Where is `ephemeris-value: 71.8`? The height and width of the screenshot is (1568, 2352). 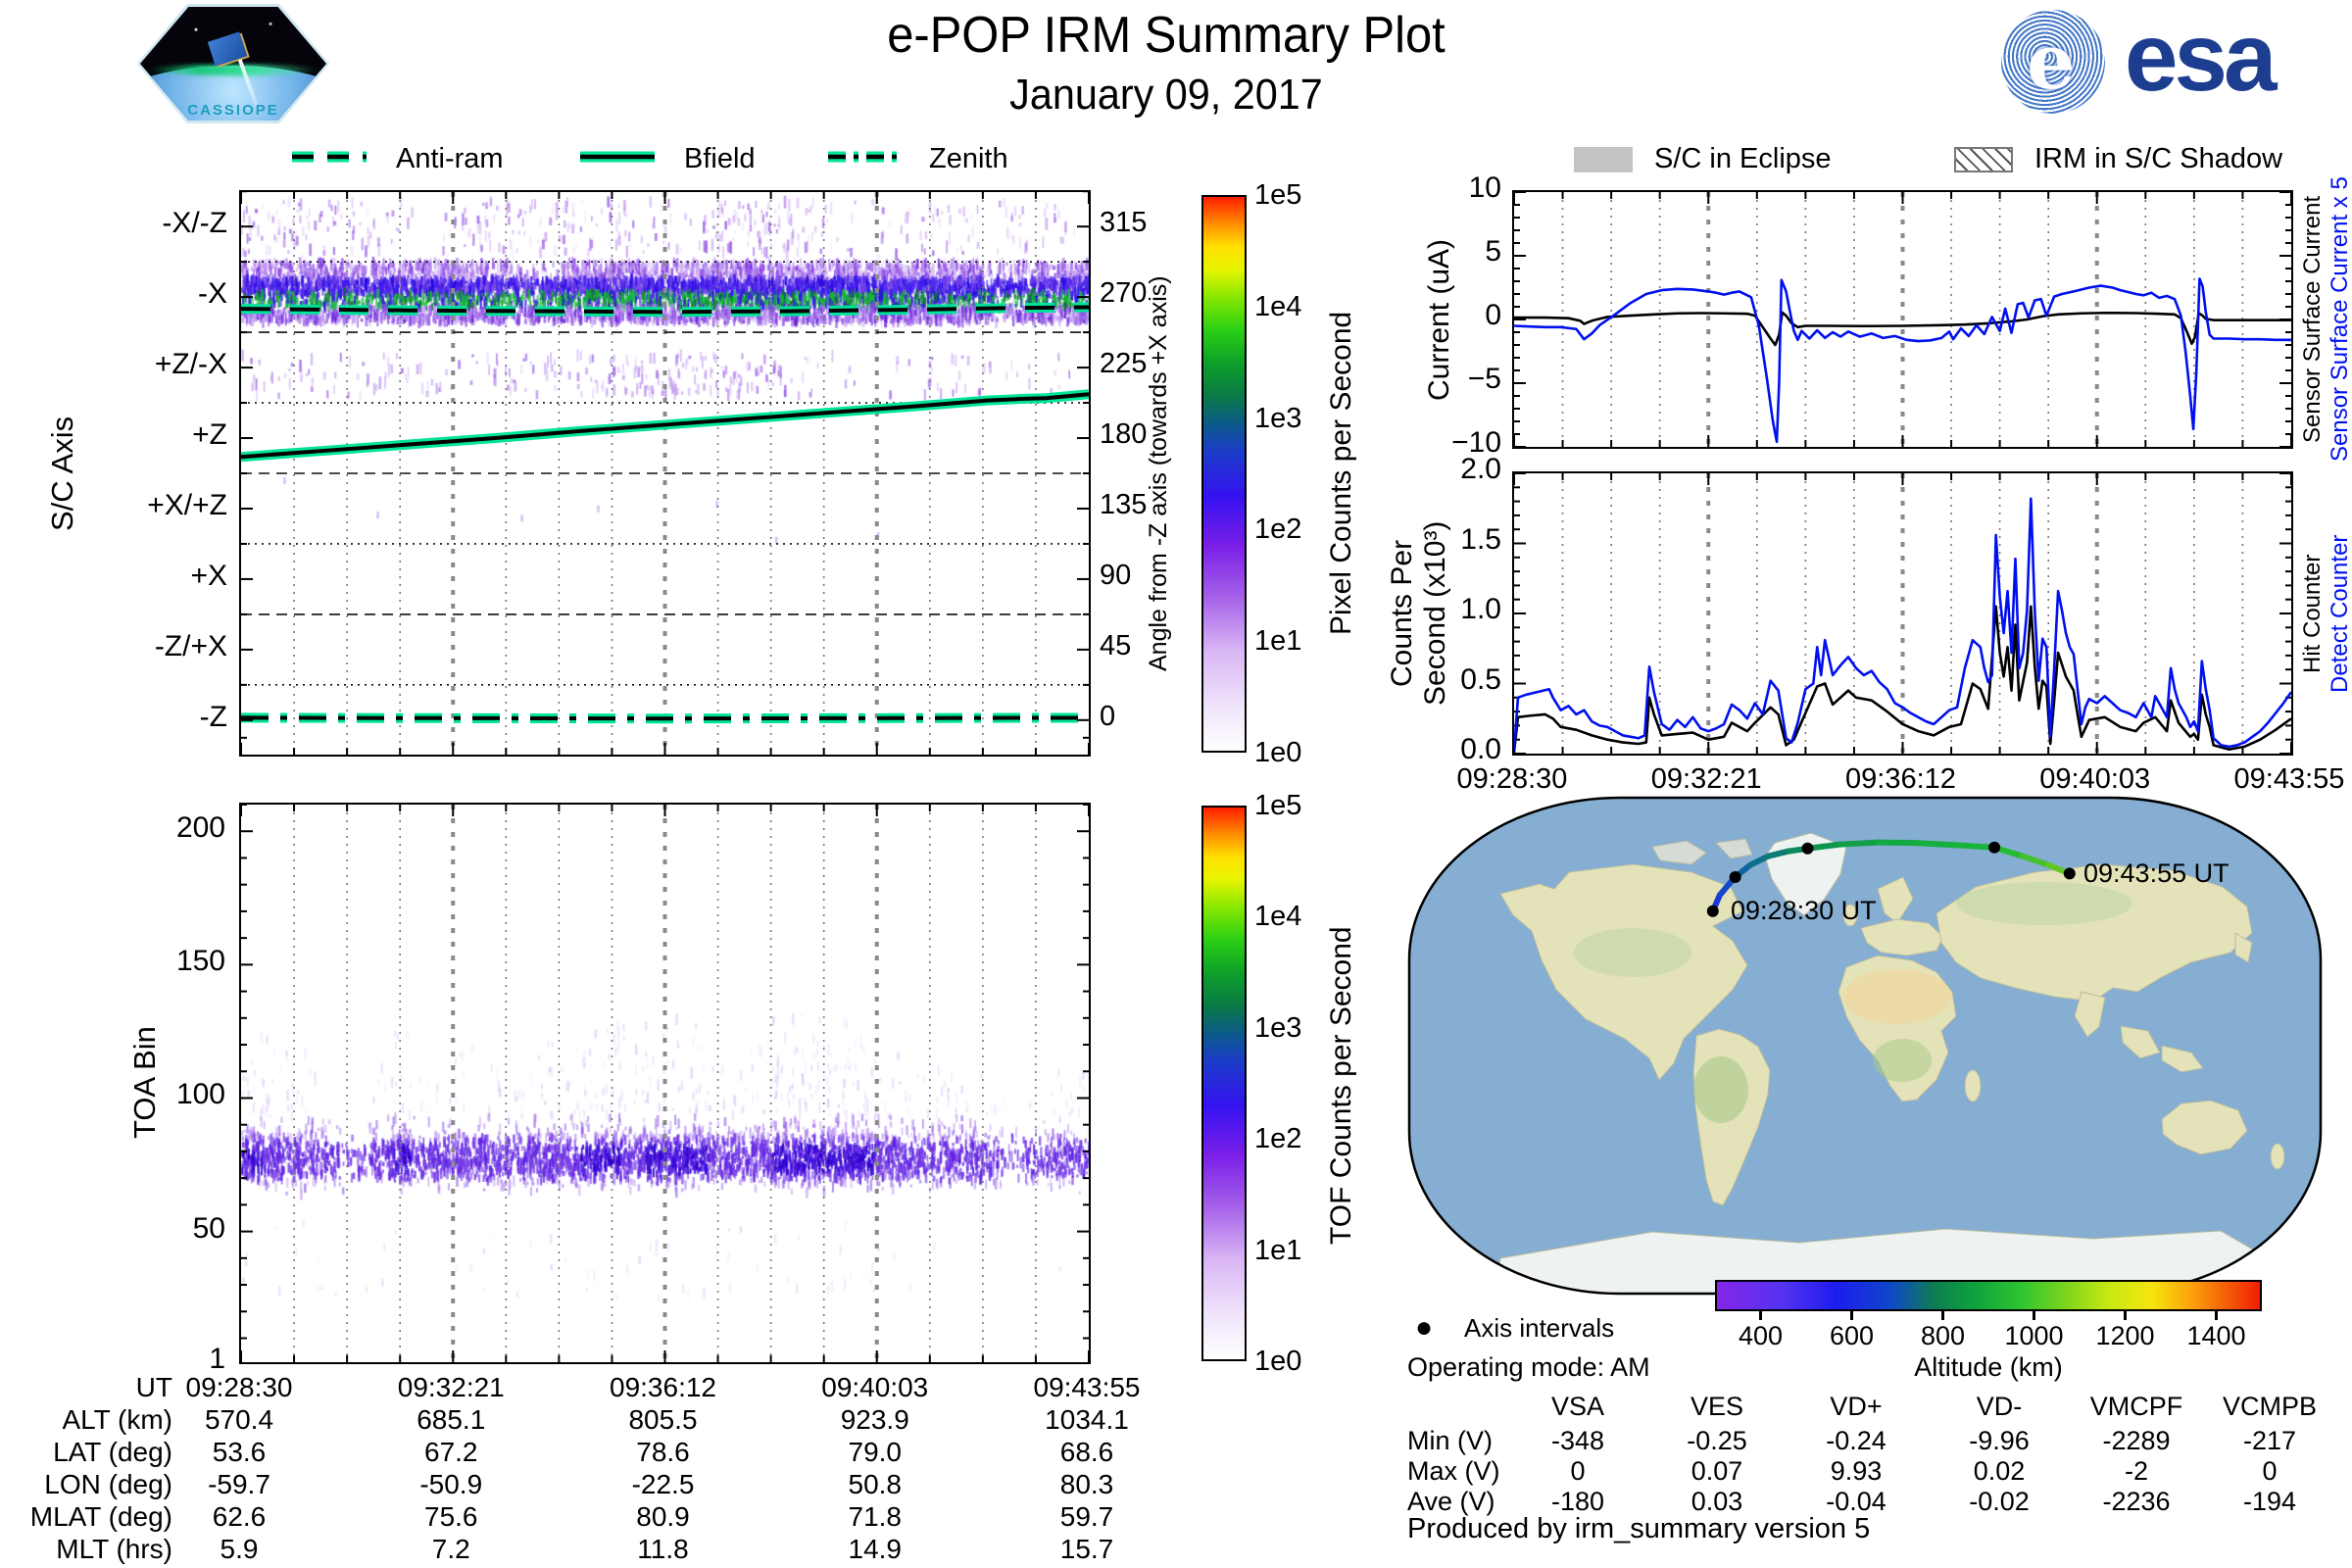
ephemeris-value: 71.8 is located at coordinates (875, 1516).